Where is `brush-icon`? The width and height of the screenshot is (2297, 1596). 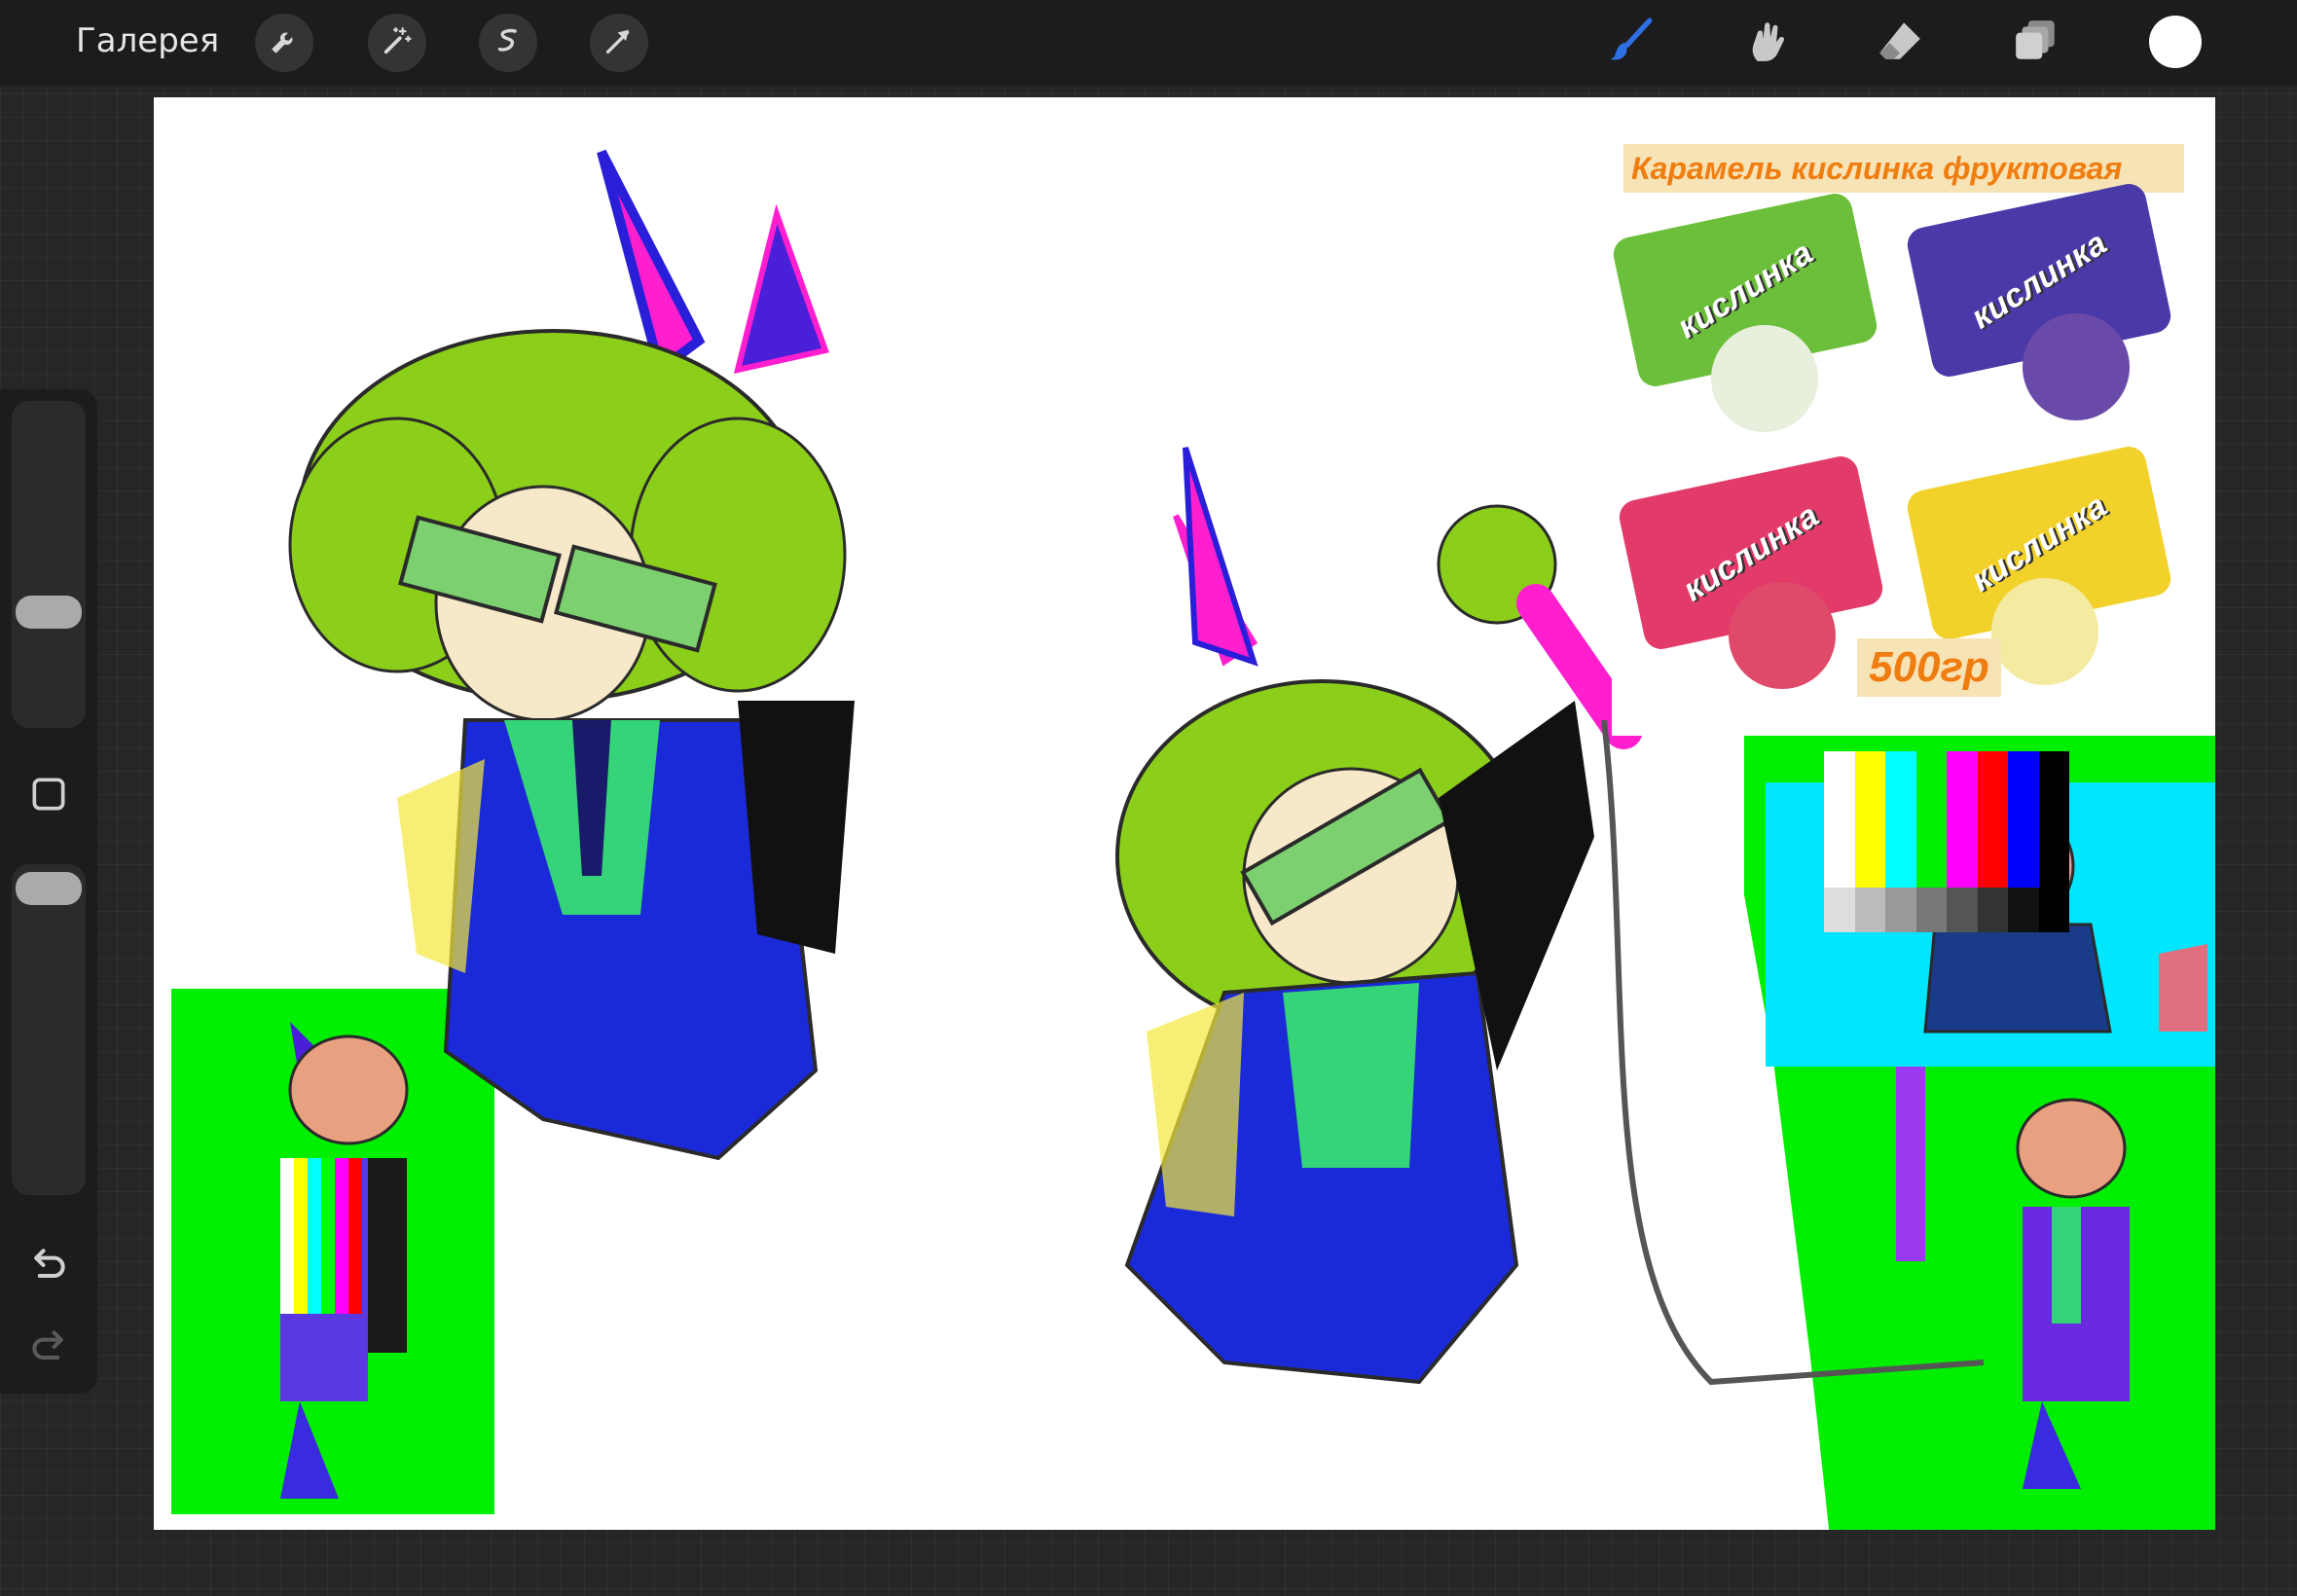
brush-icon is located at coordinates (1631, 43).